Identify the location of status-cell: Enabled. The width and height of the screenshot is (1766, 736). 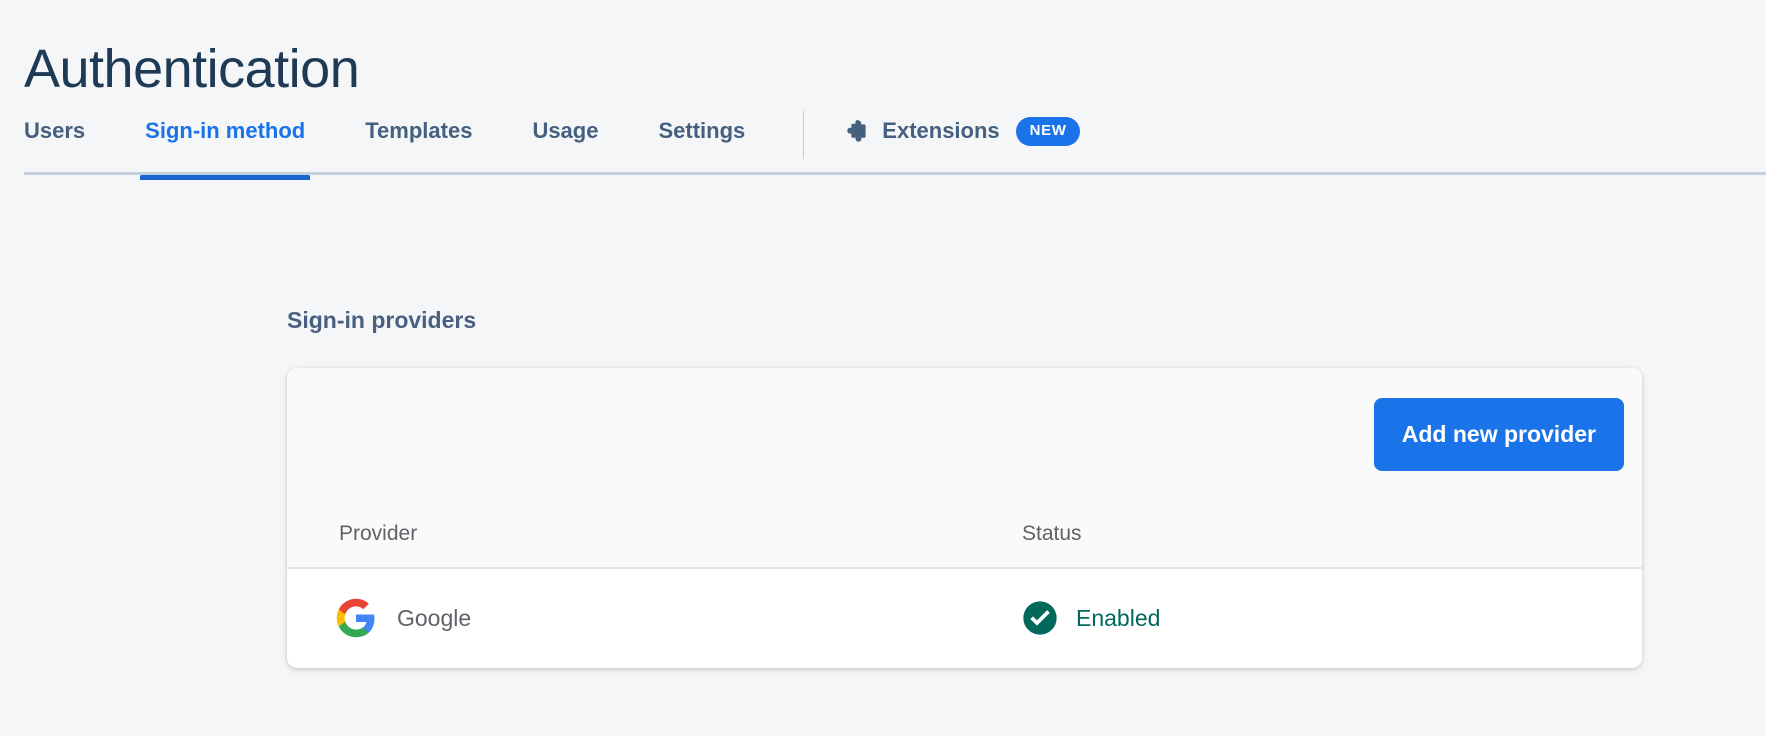
(1090, 618).